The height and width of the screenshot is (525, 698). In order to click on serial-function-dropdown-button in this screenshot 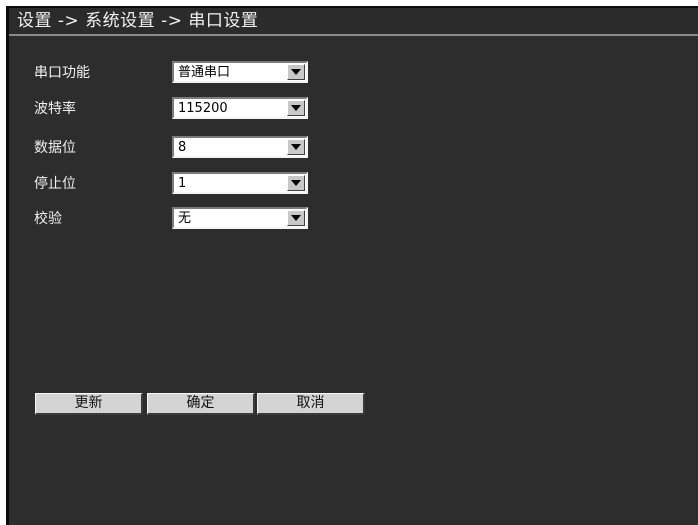, I will do `click(296, 72)`.